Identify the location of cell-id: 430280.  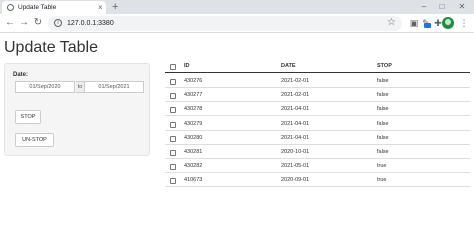
(193, 137).